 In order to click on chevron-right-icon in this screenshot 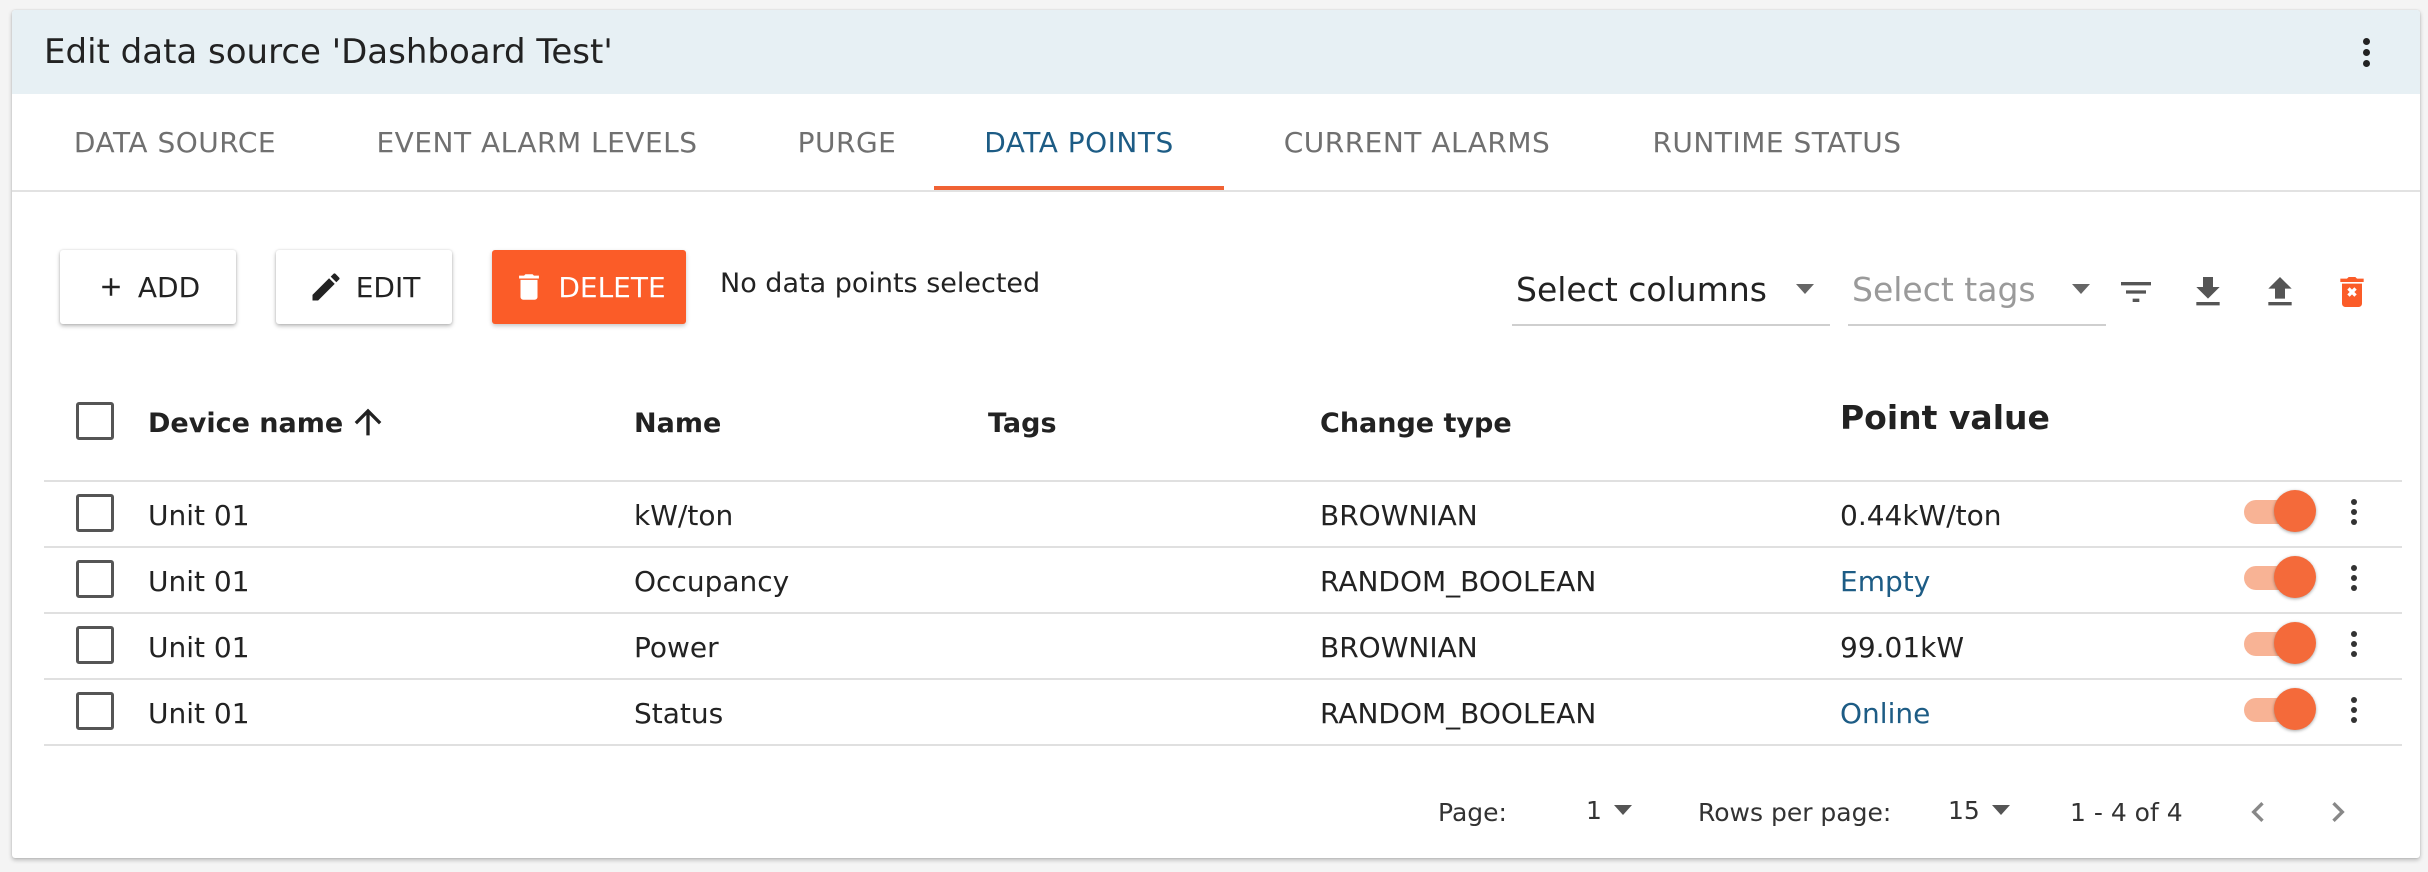, I will do `click(2338, 812)`.